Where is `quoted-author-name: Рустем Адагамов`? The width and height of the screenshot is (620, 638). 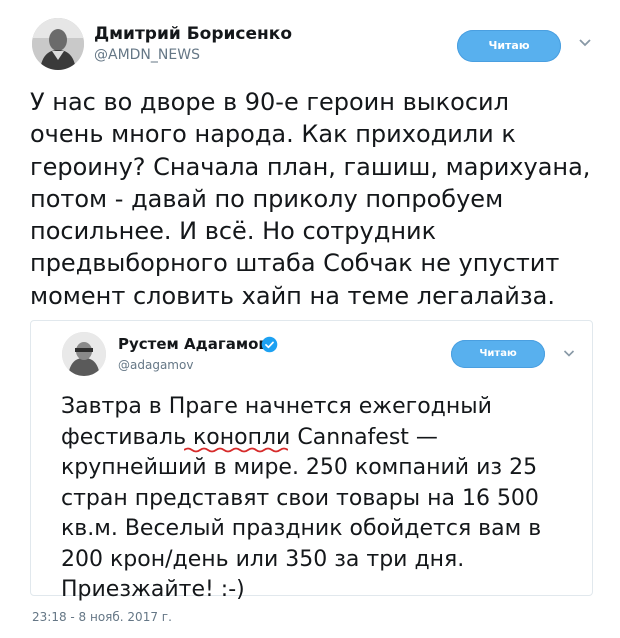
quoted-author-name: Рустем Адагамов is located at coordinates (193, 344).